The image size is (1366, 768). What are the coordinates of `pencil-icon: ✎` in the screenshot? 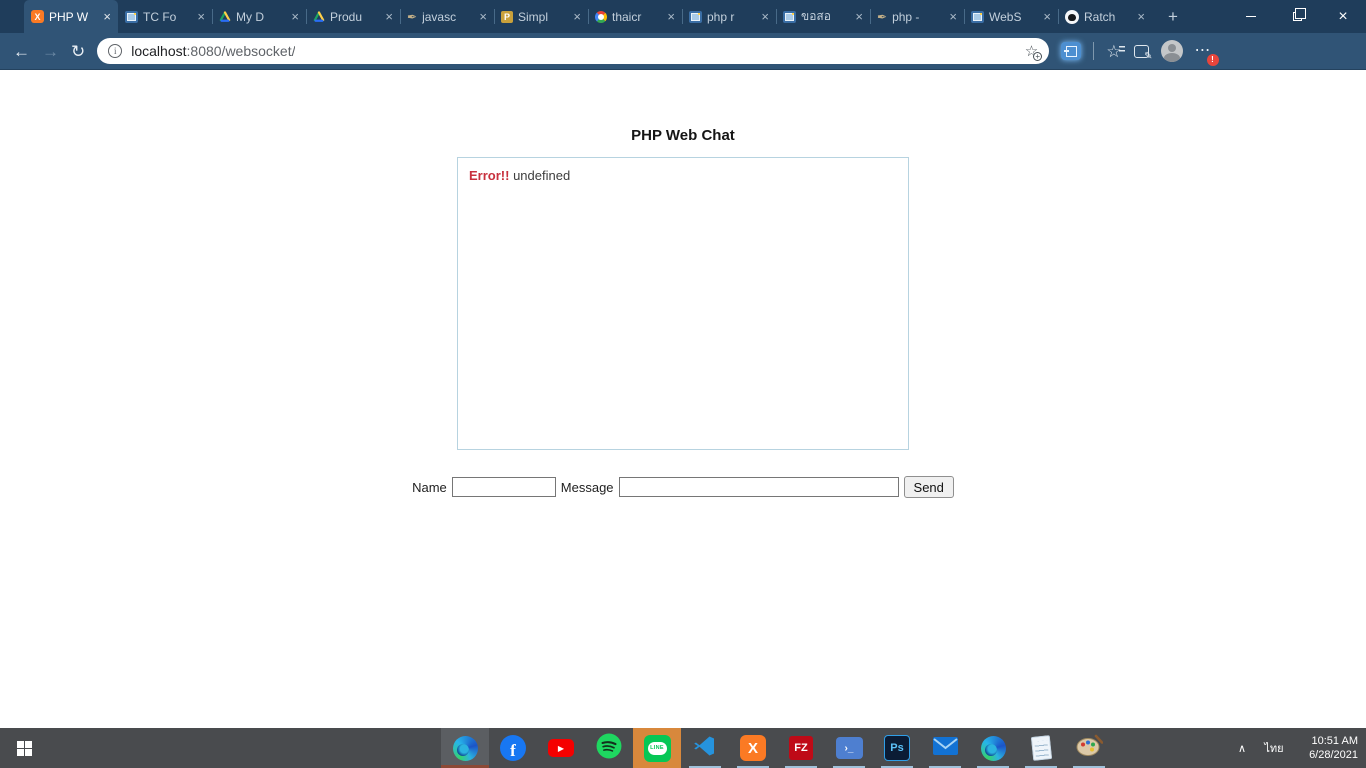 It's located at (1148, 56).